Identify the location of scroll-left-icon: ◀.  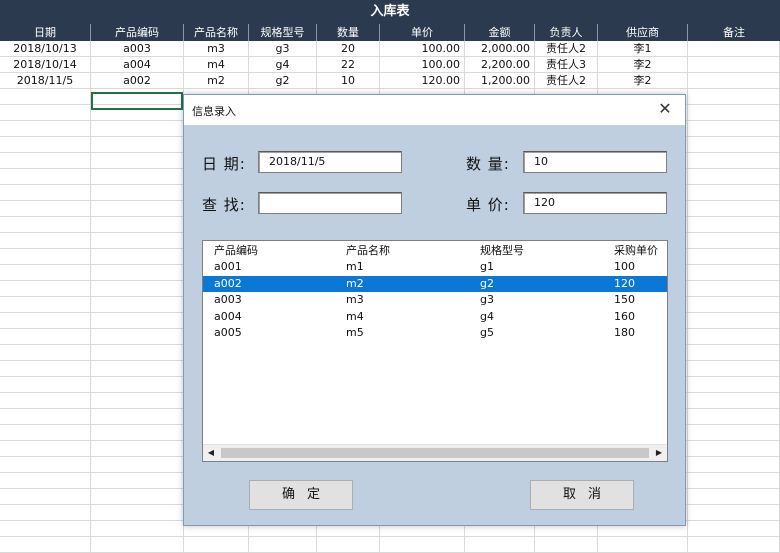
(211, 453).